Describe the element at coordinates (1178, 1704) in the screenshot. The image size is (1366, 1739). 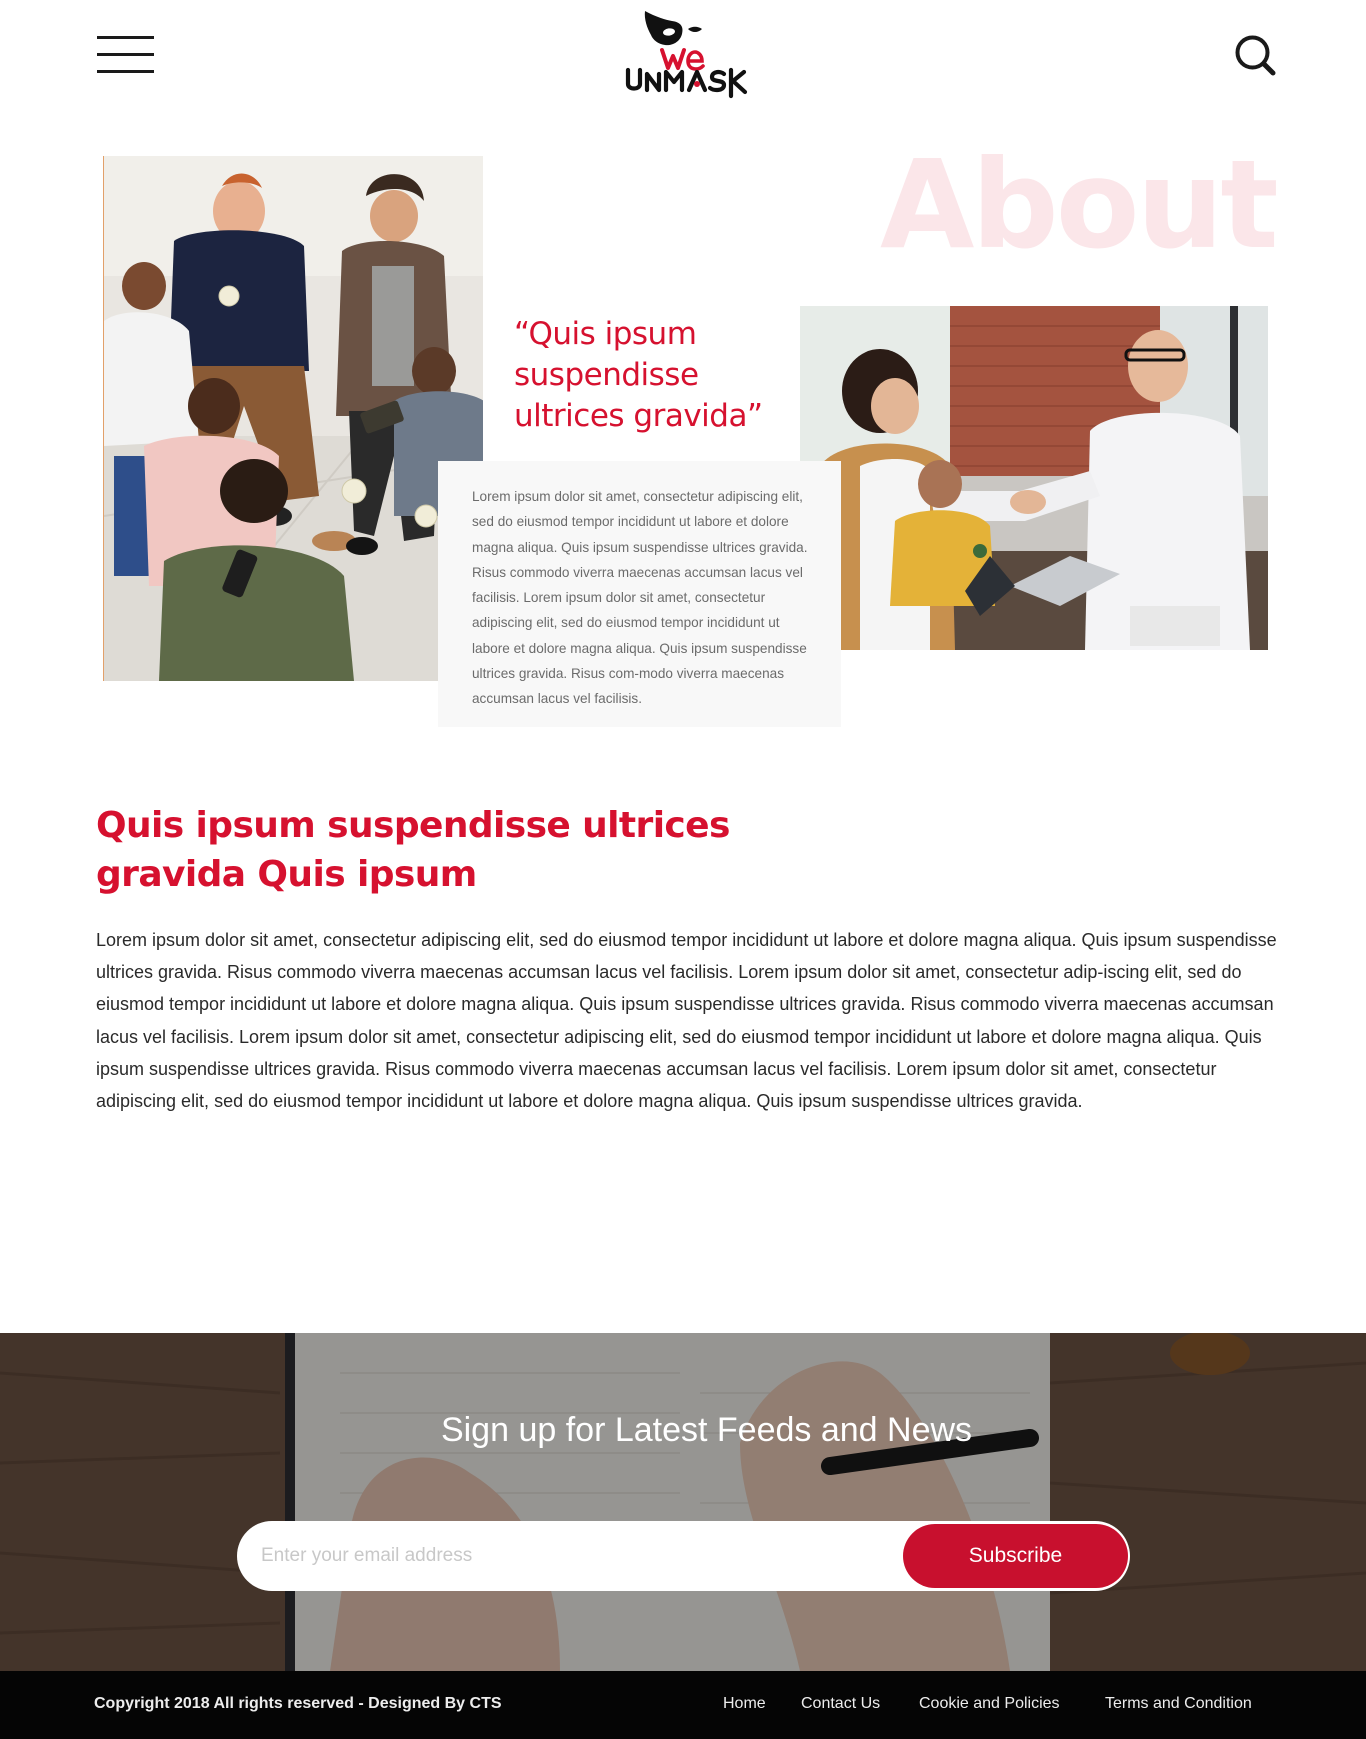
I see `footer-link-terms: Terms and Condition` at that location.